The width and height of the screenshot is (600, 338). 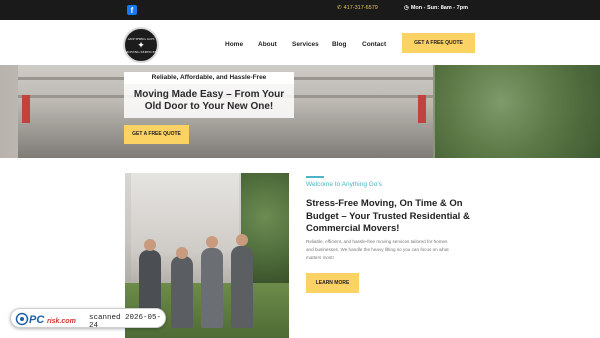 I want to click on hero-headline-line1: Moving Made Easy – From Your, so click(x=209, y=94).